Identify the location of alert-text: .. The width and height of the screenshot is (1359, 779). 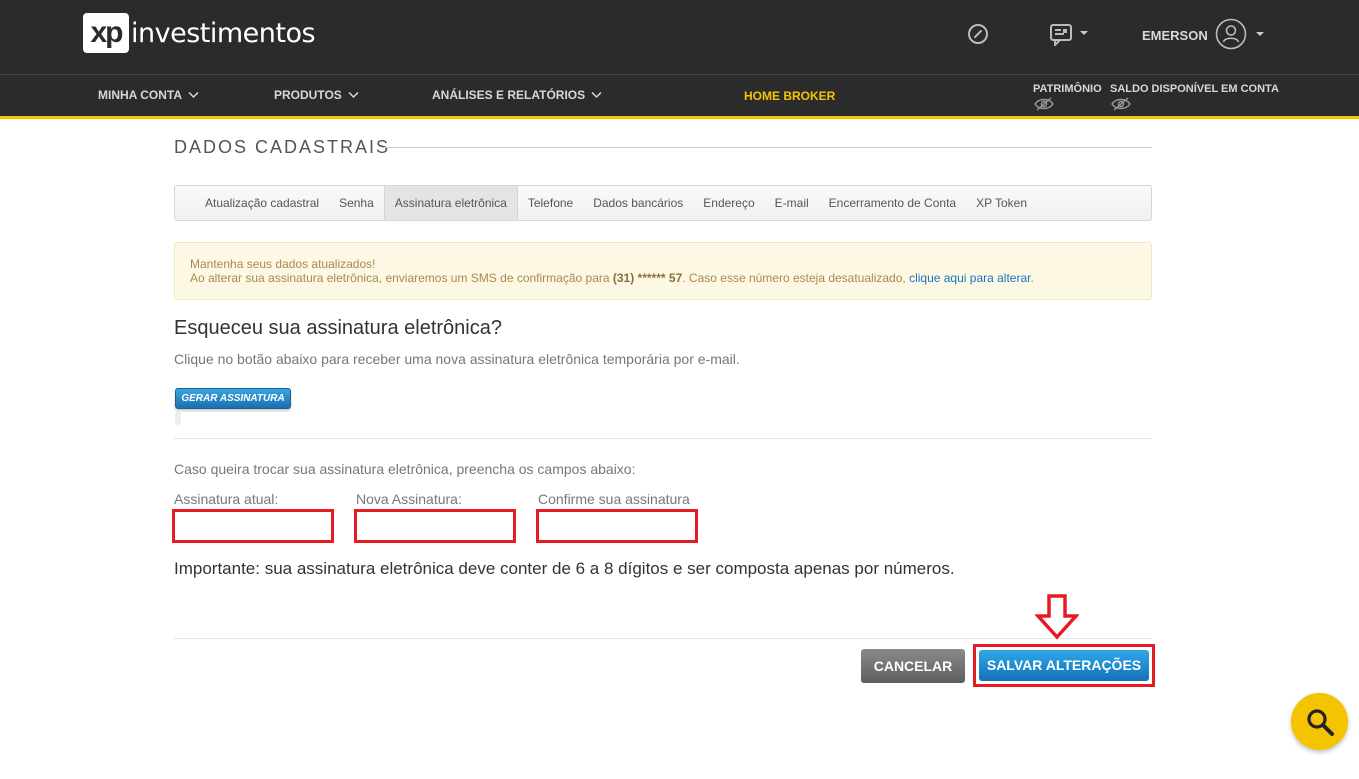
(1032, 278).